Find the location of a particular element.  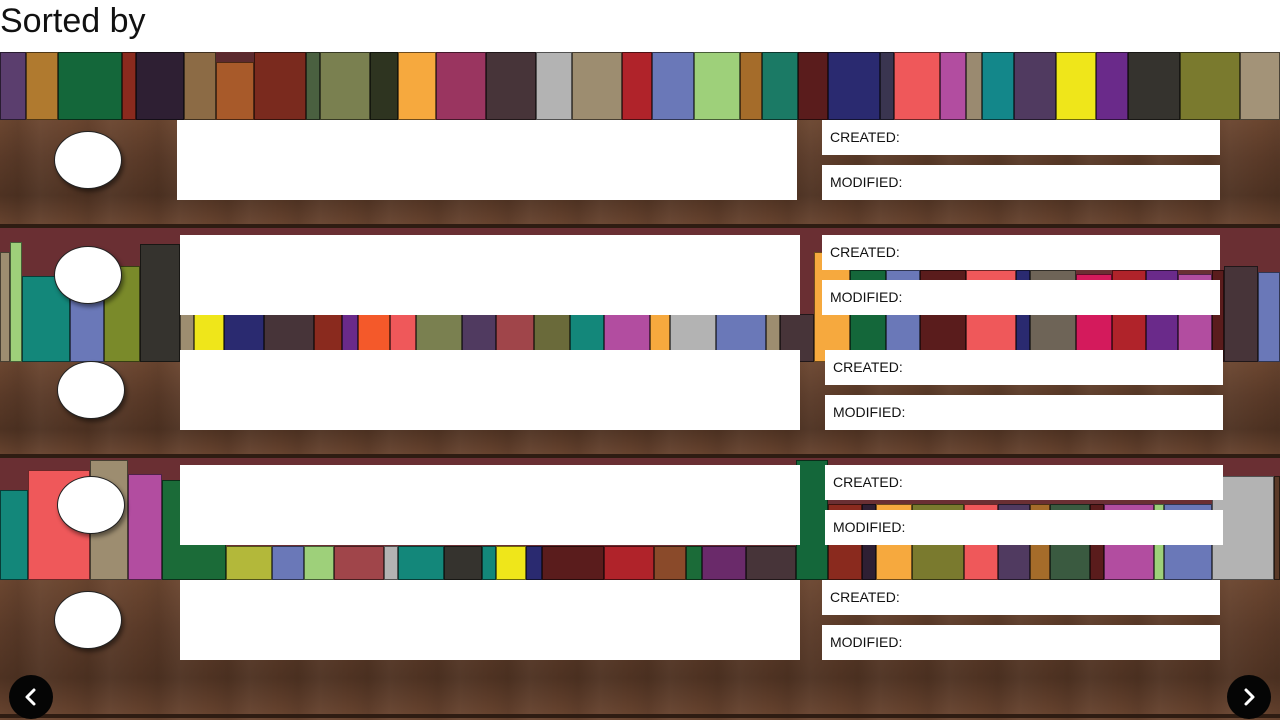

chevron-right-icon is located at coordinates (1249, 697).